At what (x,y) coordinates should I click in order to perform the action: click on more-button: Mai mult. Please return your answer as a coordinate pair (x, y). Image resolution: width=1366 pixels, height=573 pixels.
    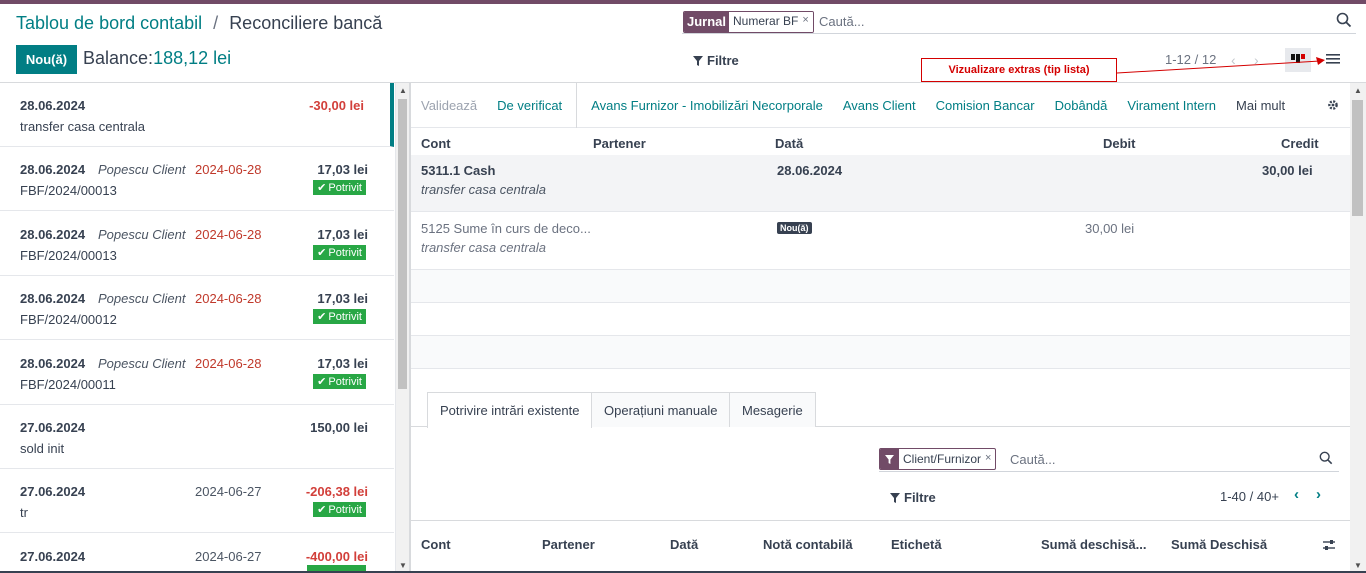
    Looking at the image, I should click on (1260, 105).